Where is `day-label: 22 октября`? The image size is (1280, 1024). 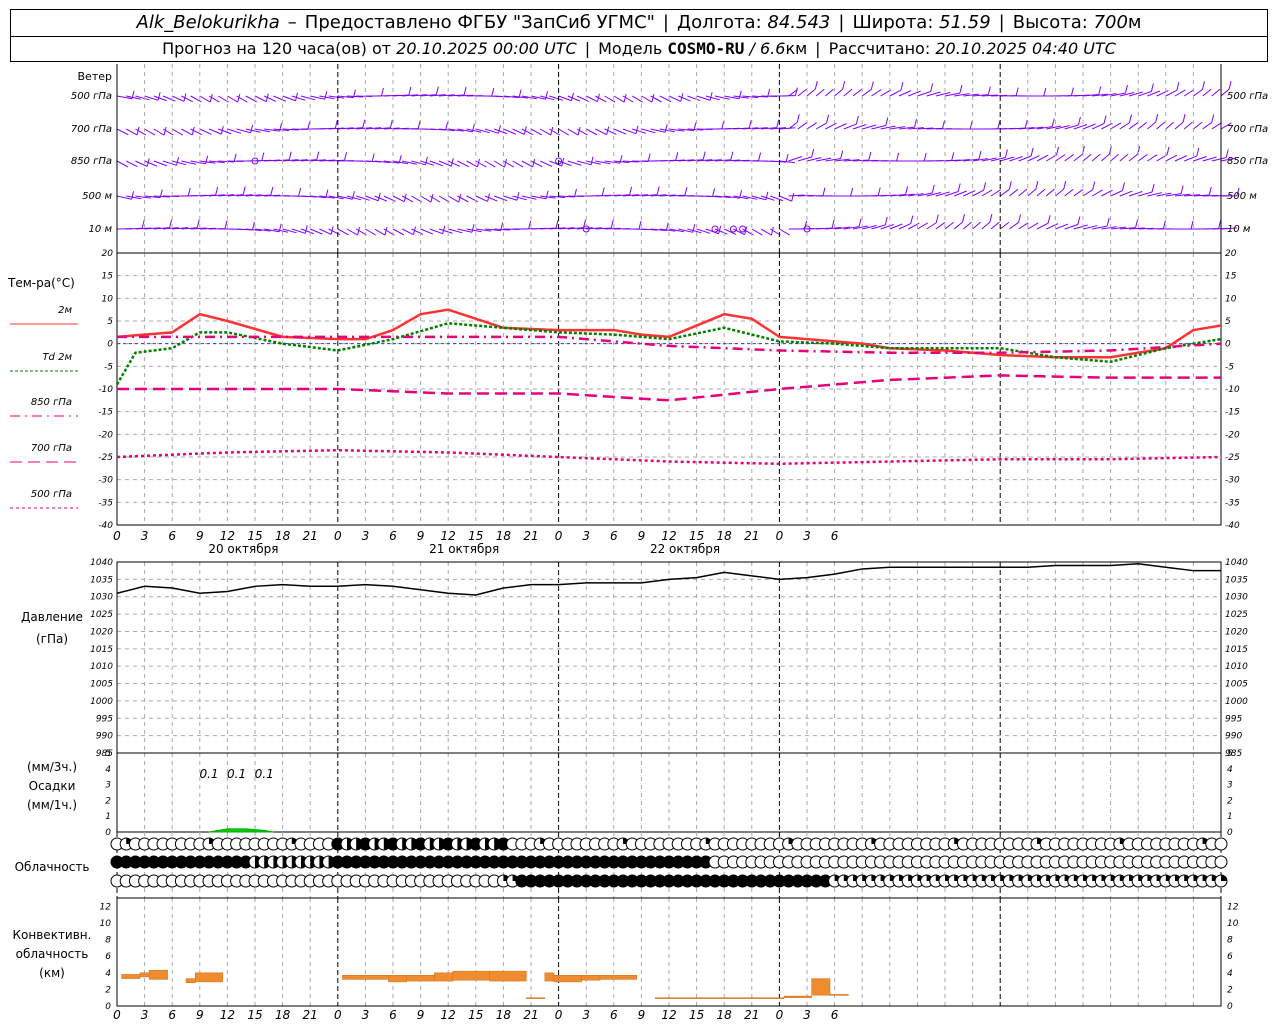 day-label: 22 октября is located at coordinates (685, 549).